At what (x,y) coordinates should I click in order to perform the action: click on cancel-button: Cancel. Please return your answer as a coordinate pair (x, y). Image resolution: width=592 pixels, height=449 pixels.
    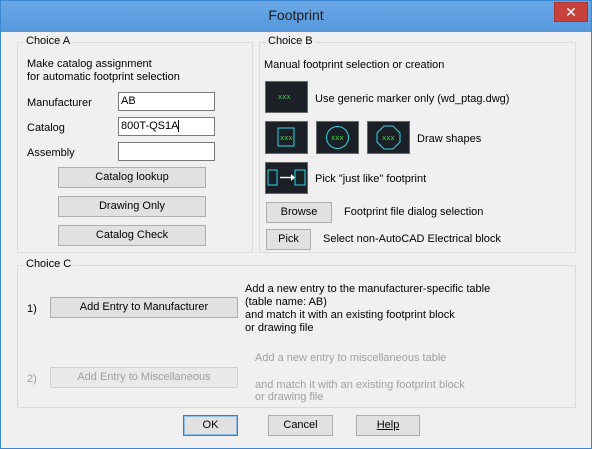
    Looking at the image, I should click on (300, 425).